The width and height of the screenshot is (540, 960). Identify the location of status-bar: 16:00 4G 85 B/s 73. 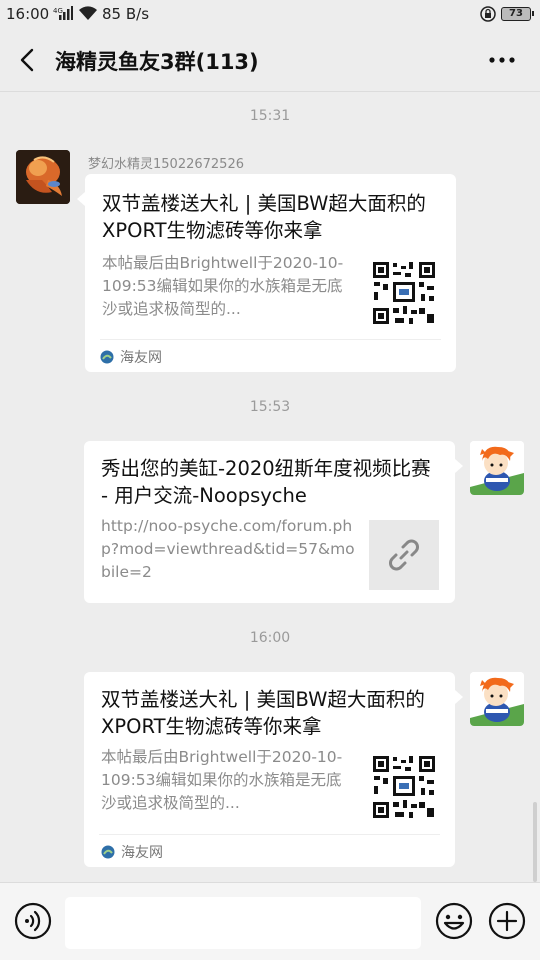
(270, 14).